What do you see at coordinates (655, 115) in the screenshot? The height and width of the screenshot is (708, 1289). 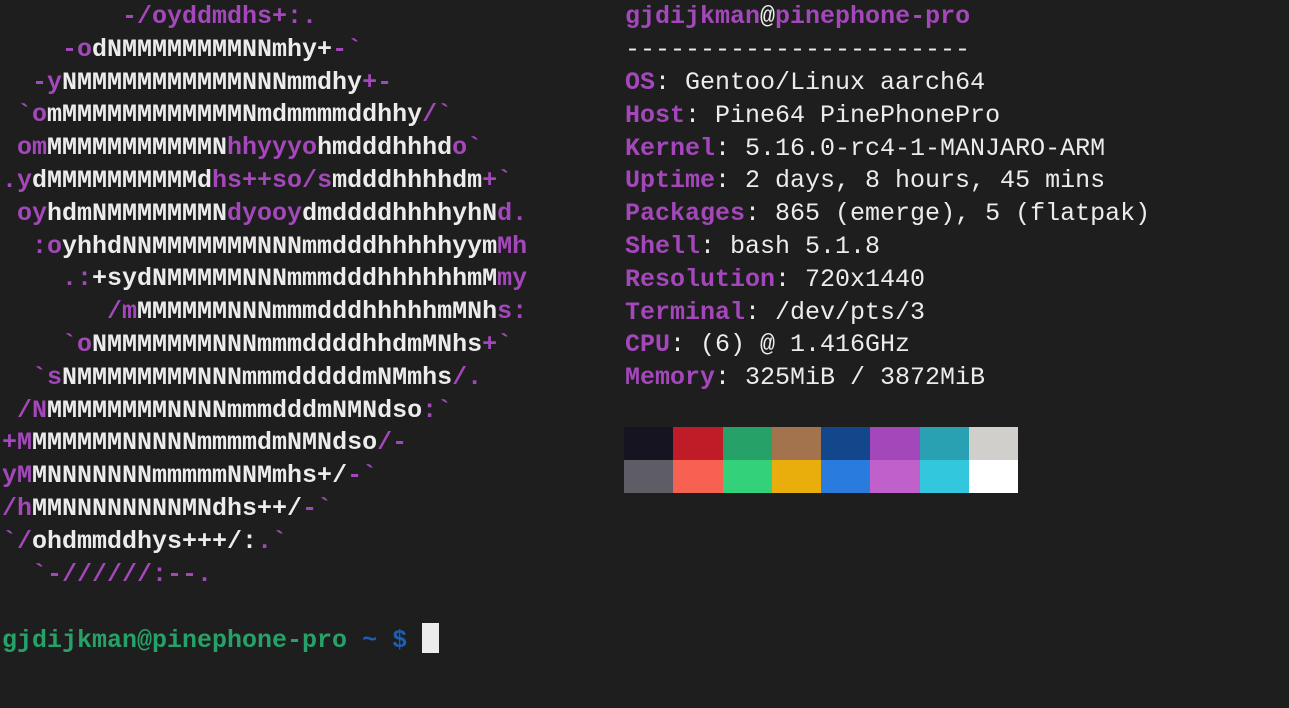 I see `info-key: Host` at bounding box center [655, 115].